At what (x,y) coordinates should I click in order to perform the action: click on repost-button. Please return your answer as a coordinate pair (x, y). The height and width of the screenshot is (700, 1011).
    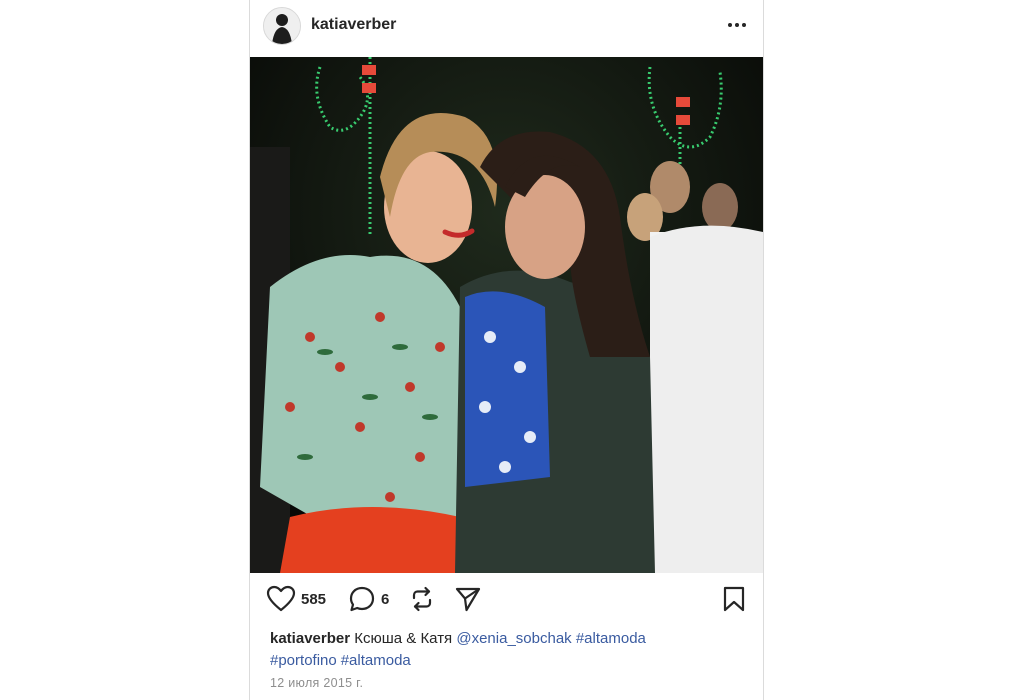
    Looking at the image, I should click on (422, 599).